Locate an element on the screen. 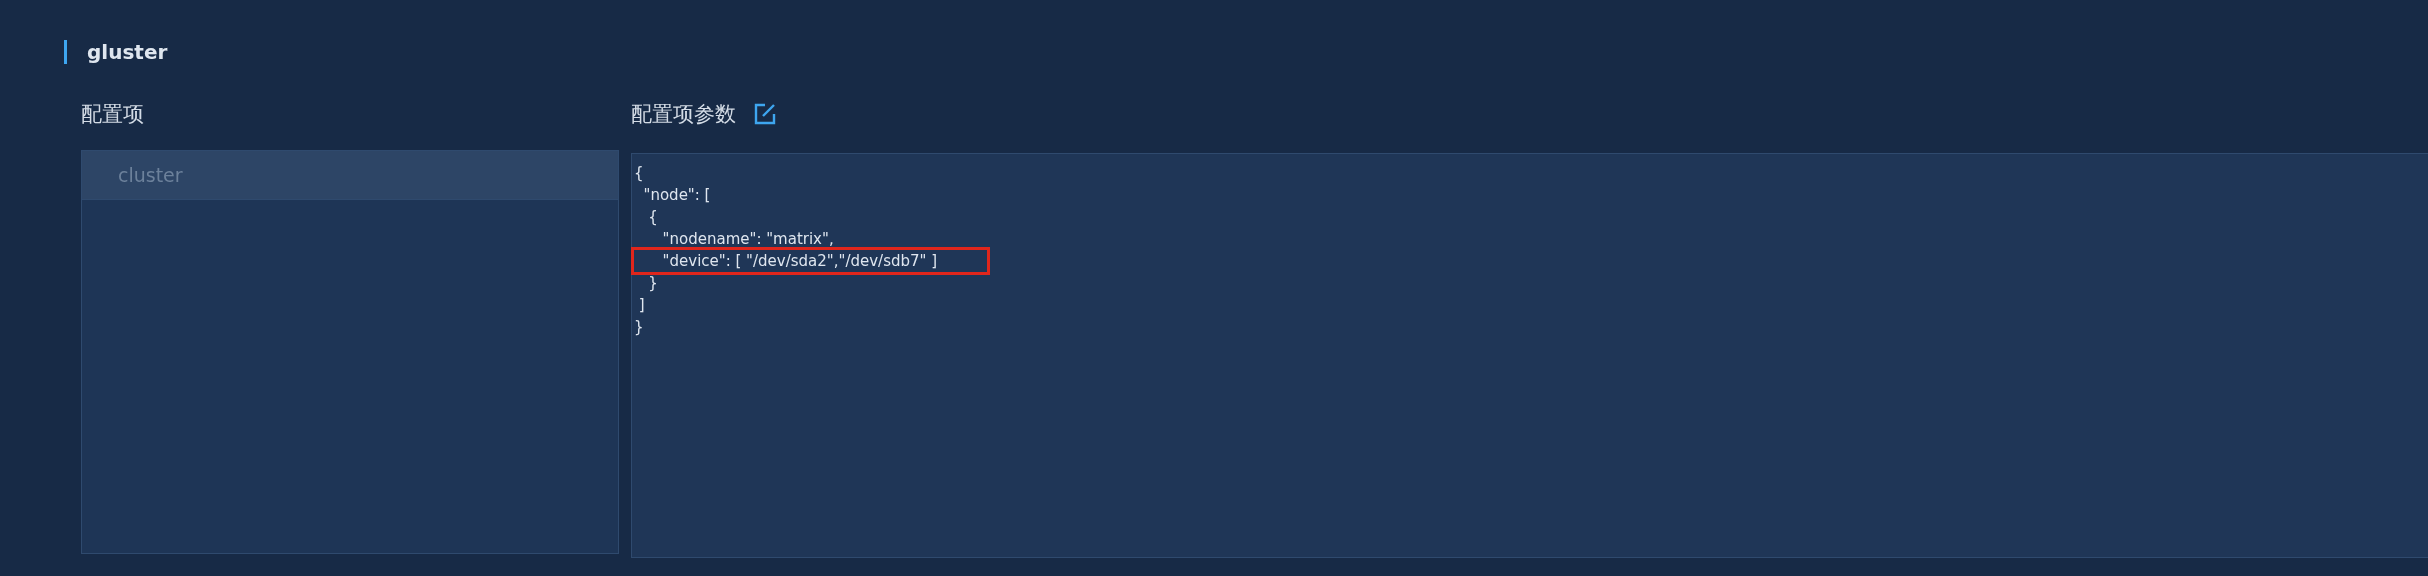 This screenshot has width=2428, height=576. code-line: "nodename": "matrix", is located at coordinates (747, 239).